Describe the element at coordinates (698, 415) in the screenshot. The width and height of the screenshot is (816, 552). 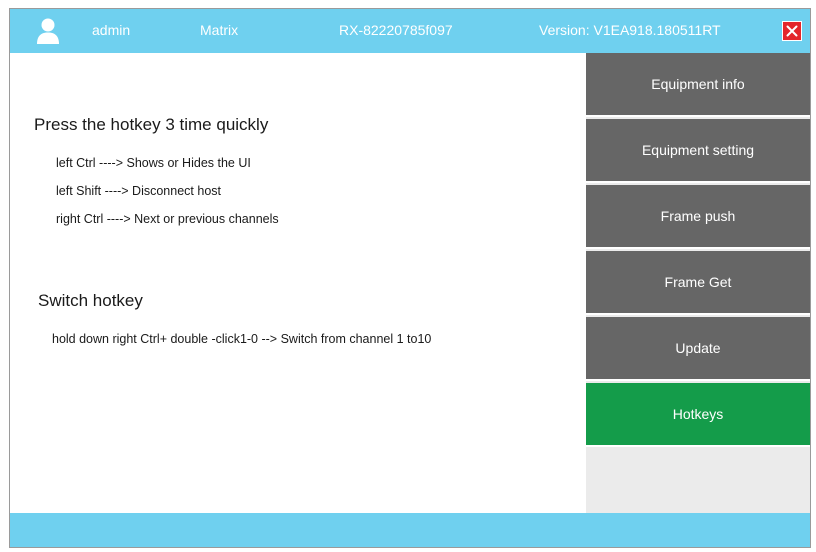
I see `sidebar-item-hotkeys: Hotkeys` at that location.